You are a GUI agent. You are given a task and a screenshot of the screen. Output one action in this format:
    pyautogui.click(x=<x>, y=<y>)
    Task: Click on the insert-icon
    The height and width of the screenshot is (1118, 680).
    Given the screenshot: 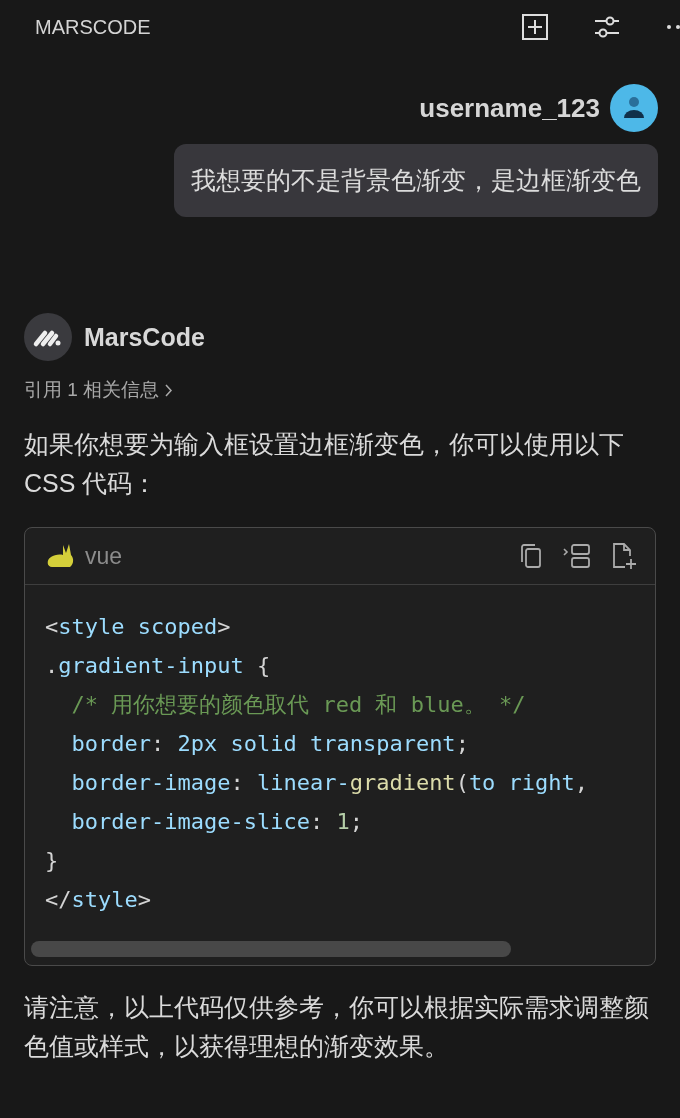 What is the action you would take?
    pyautogui.click(x=577, y=556)
    